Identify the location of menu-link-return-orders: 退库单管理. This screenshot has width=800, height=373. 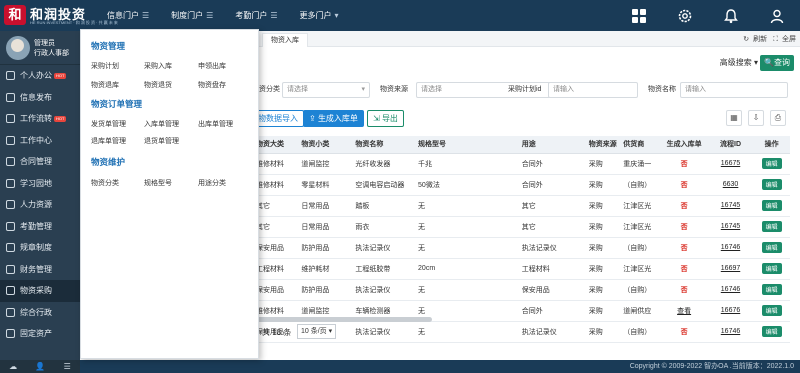
(108, 141).